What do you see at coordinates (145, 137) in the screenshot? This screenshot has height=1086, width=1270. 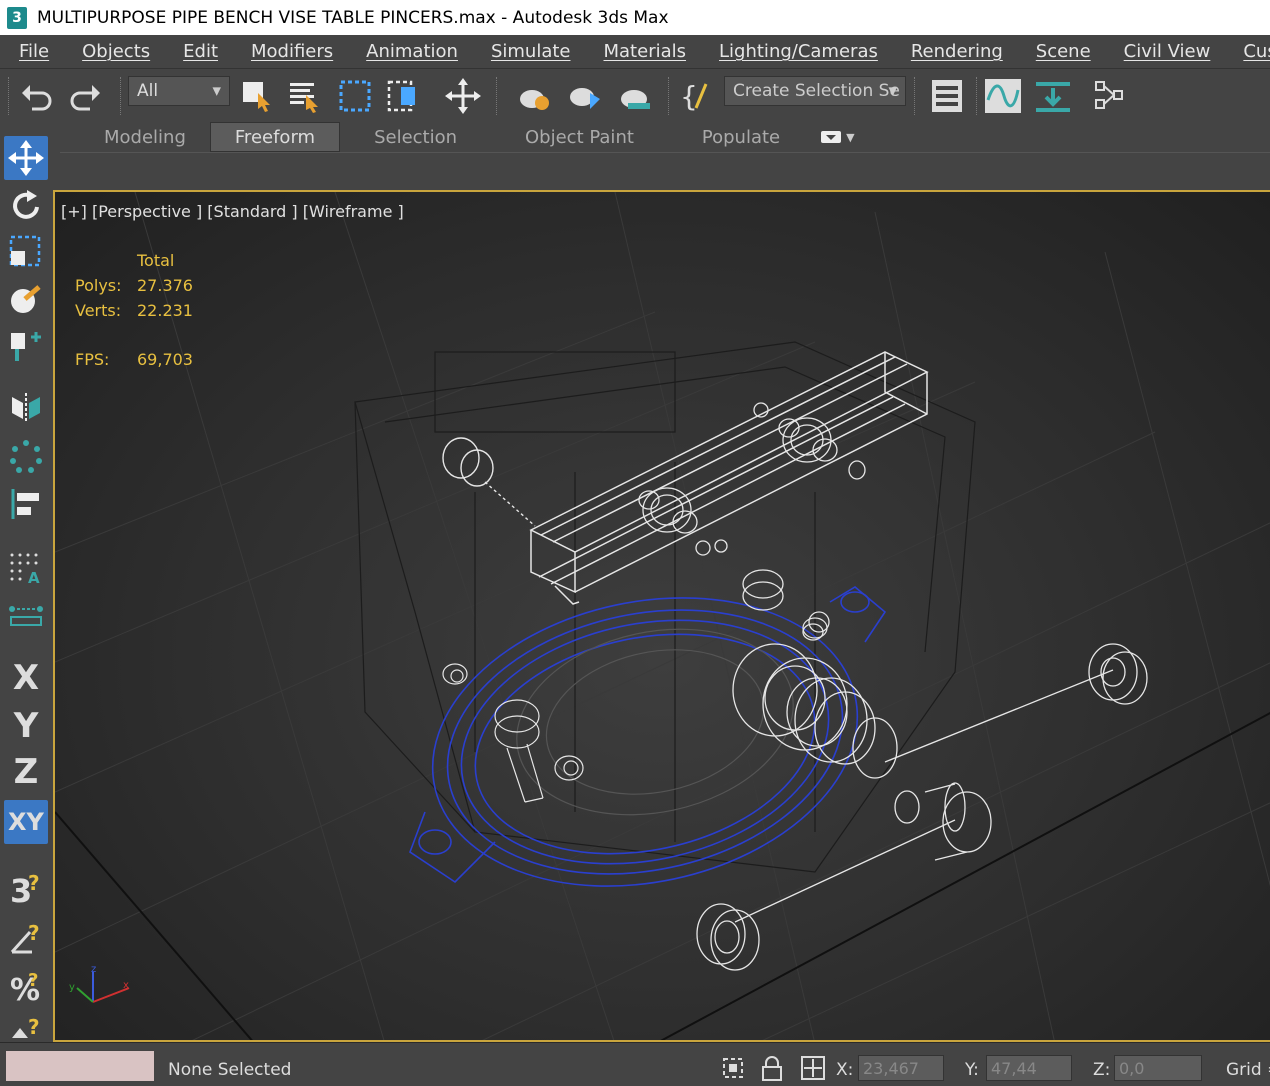 I see `tab-modeling: Modeling` at bounding box center [145, 137].